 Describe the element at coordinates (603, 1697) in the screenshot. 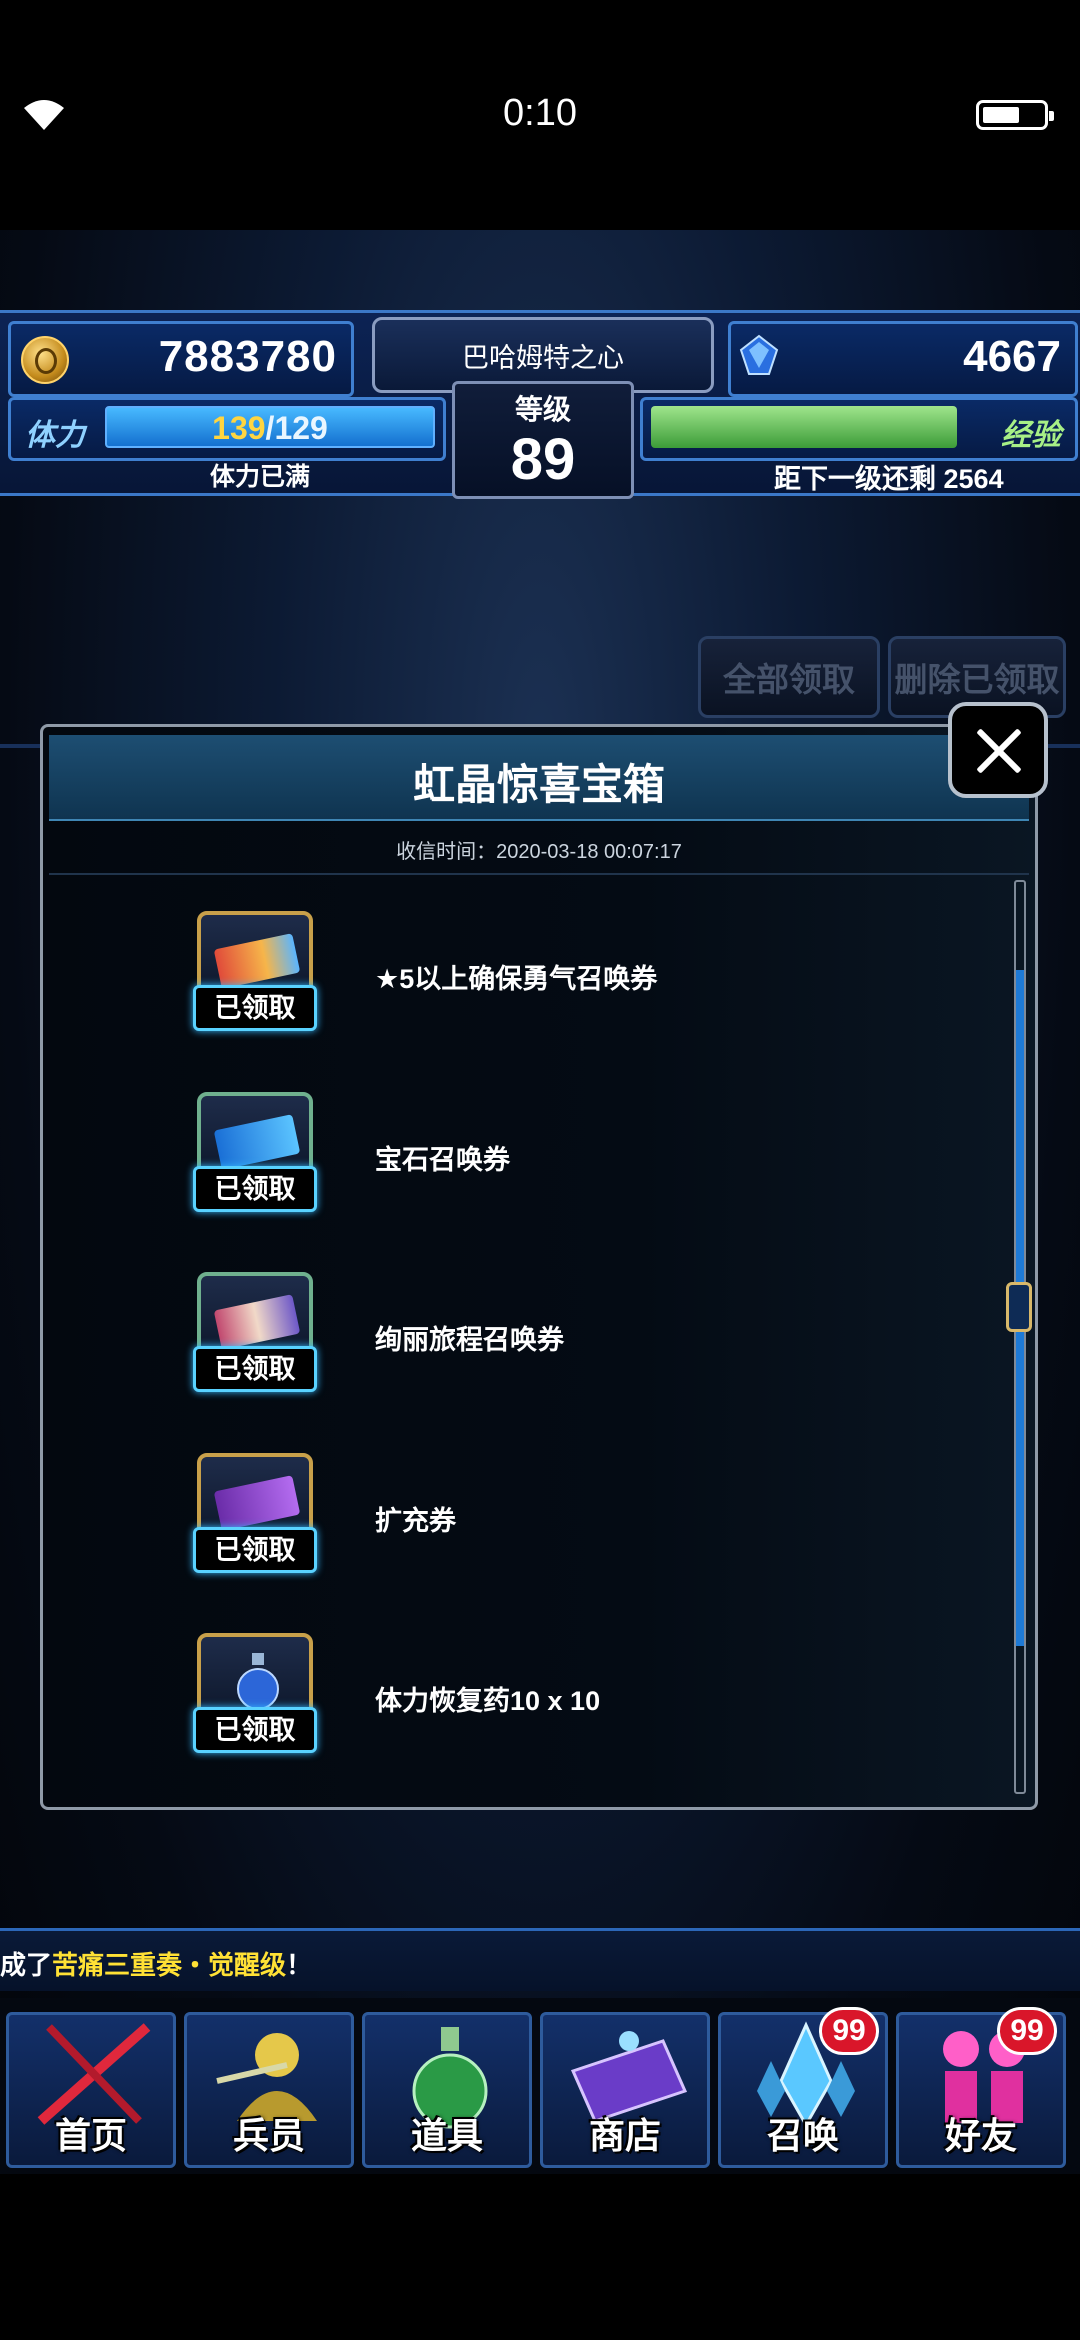

I see `list-item: 已领取 体力恢复药10 x 10` at that location.